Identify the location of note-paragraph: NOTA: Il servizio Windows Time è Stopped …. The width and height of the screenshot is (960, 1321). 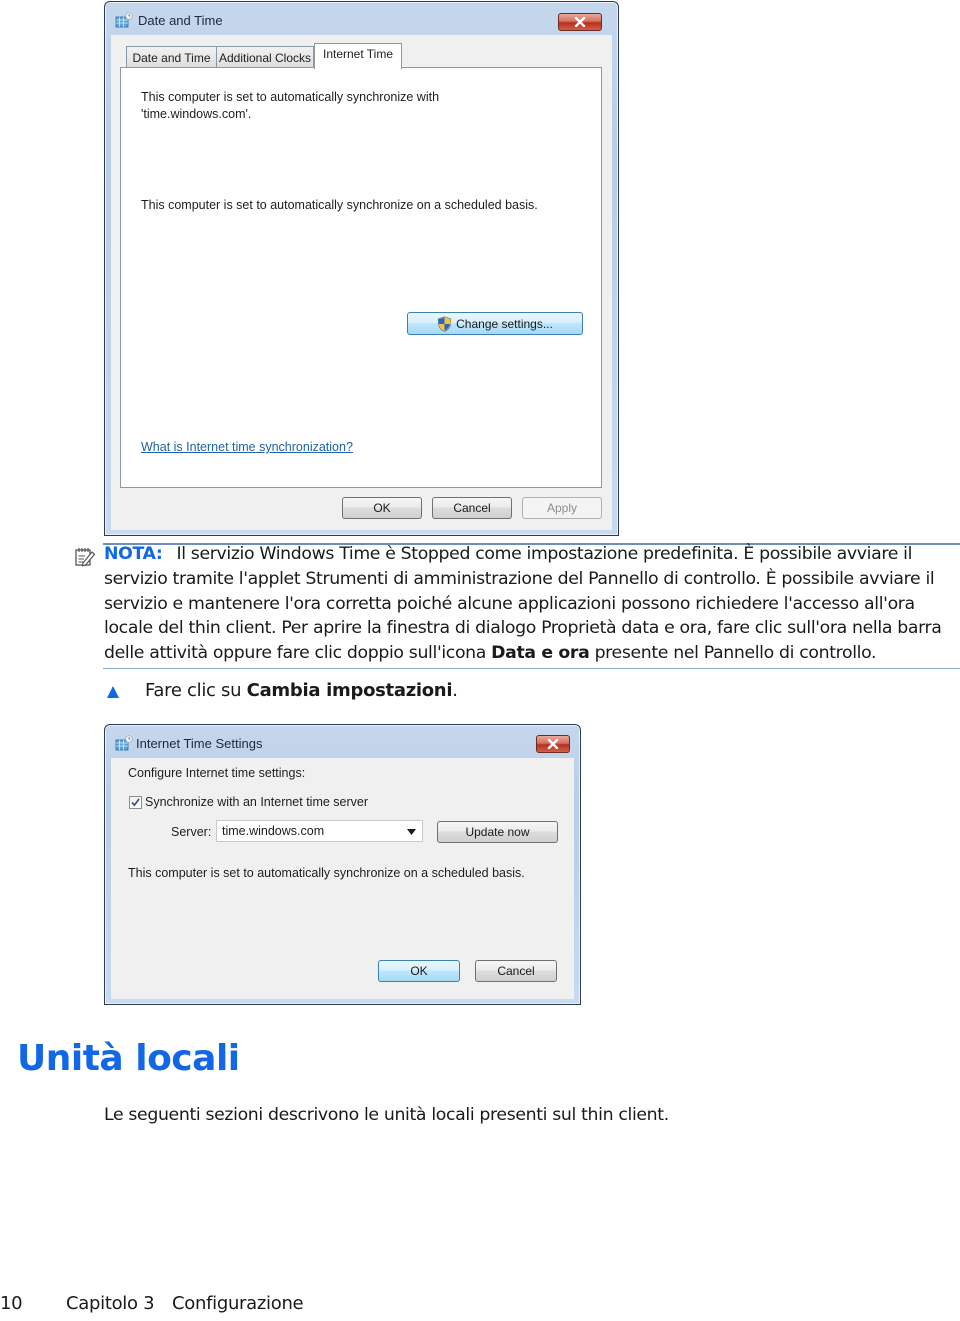
(532, 604).